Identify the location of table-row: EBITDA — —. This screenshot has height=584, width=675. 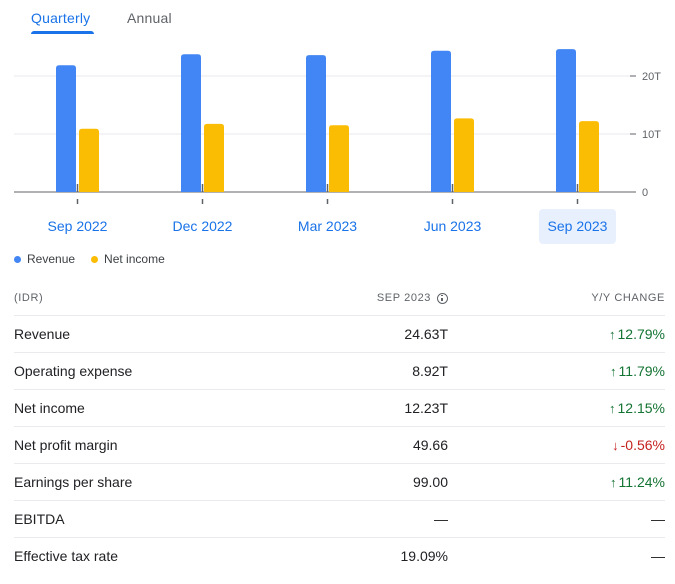
(339, 519).